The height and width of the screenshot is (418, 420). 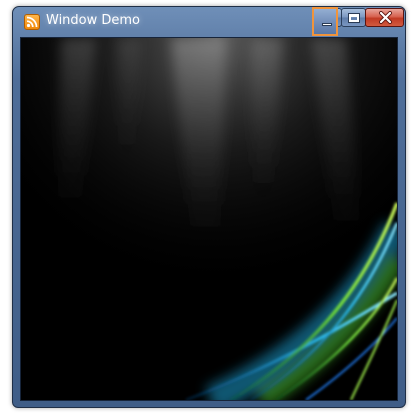 I want to click on maximize-button, so click(x=353, y=17).